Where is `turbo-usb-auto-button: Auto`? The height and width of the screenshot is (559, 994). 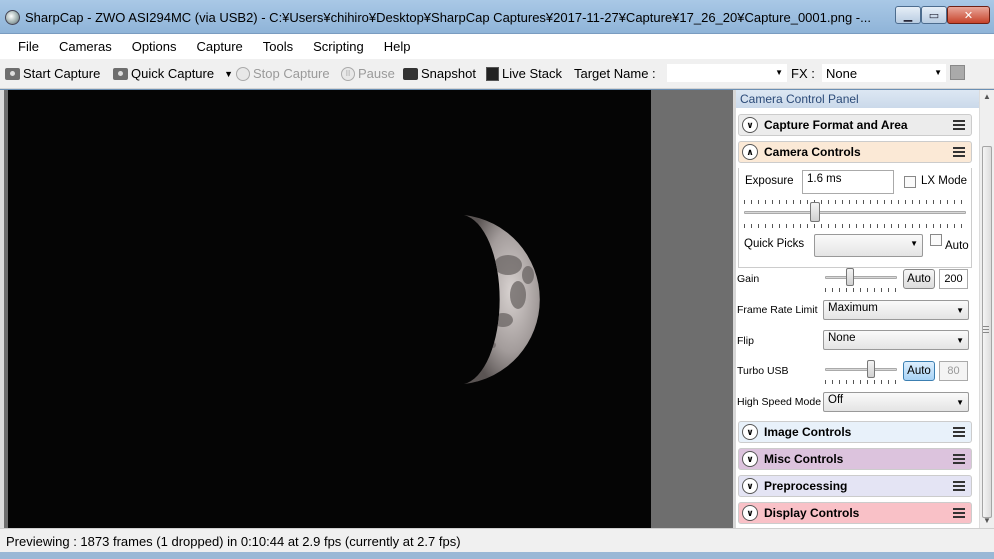 turbo-usb-auto-button: Auto is located at coordinates (919, 371).